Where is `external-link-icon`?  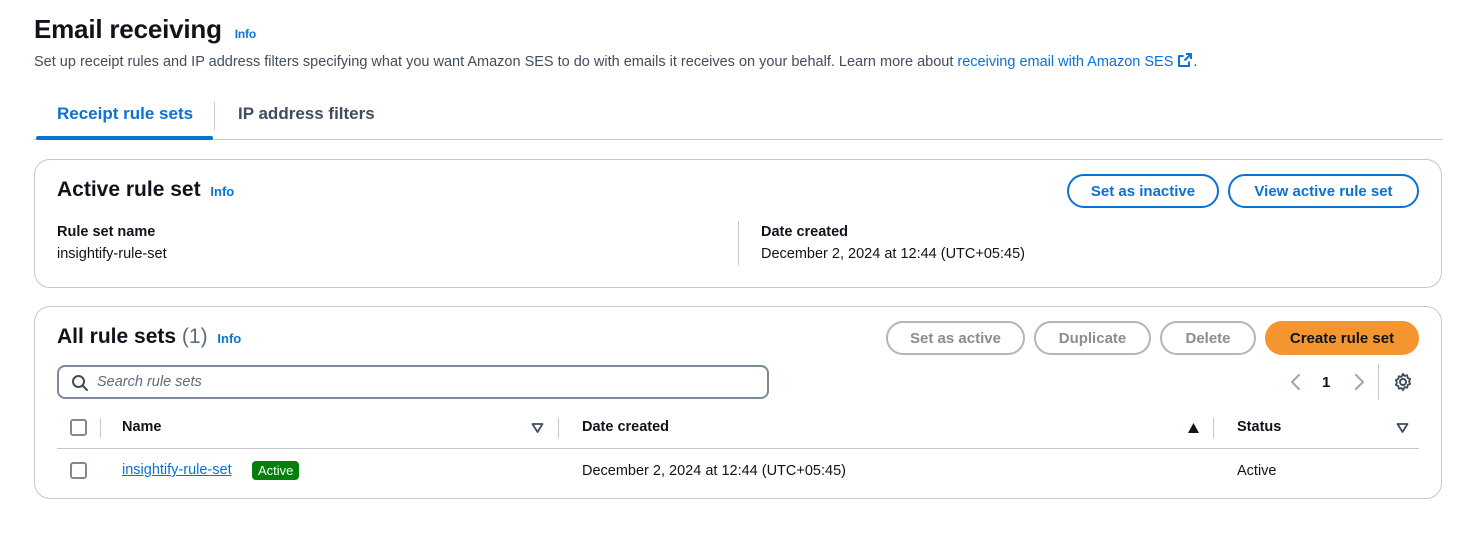 external-link-icon is located at coordinates (1185, 62).